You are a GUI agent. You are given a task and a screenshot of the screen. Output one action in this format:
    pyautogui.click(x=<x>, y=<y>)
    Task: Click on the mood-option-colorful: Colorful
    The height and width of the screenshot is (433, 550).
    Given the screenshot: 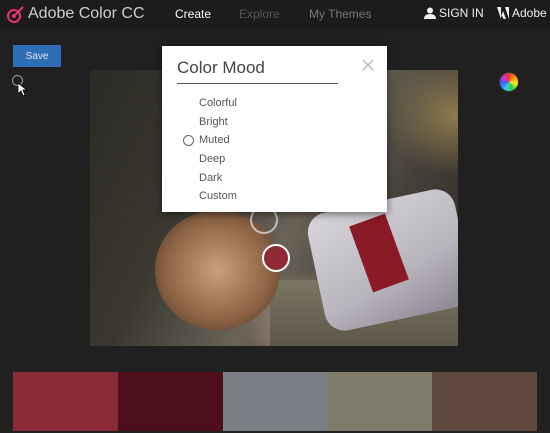 What is the action you would take?
    pyautogui.click(x=274, y=103)
    